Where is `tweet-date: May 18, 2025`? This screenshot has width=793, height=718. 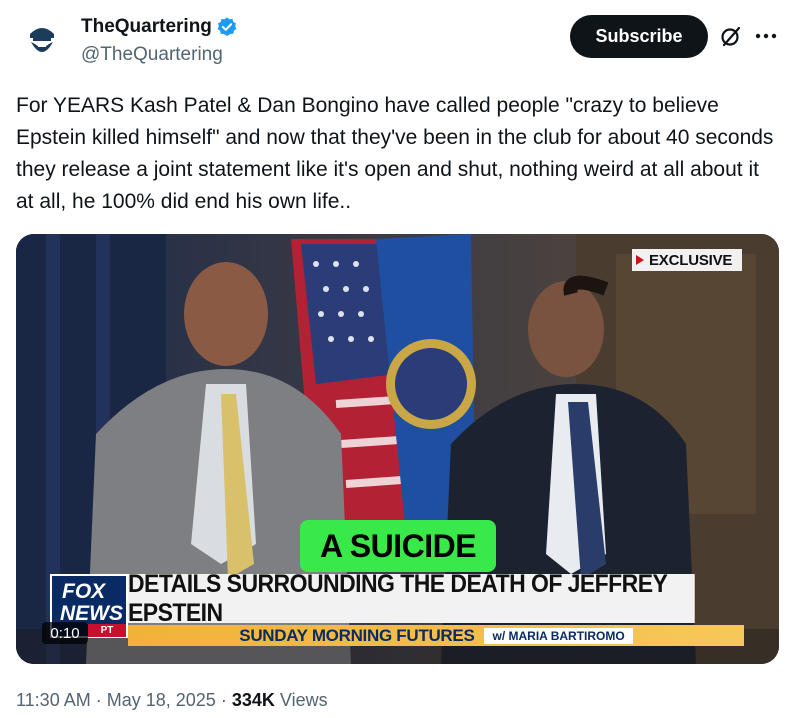
tweet-date: May 18, 2025 is located at coordinates (161, 700).